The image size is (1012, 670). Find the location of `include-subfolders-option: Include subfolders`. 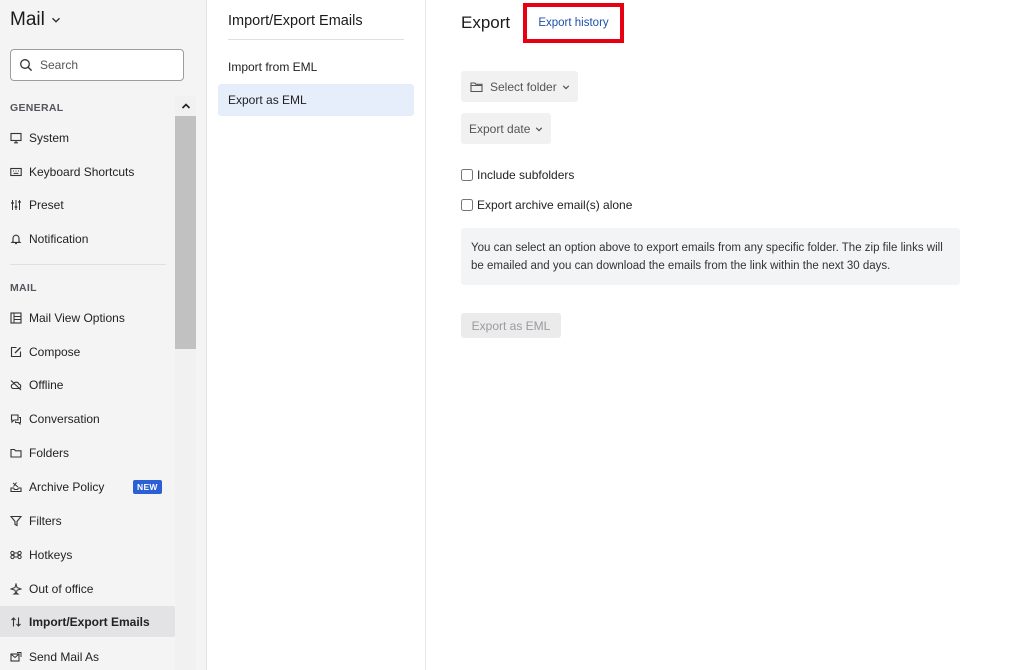

include-subfolders-option: Include subfolders is located at coordinates (517, 175).